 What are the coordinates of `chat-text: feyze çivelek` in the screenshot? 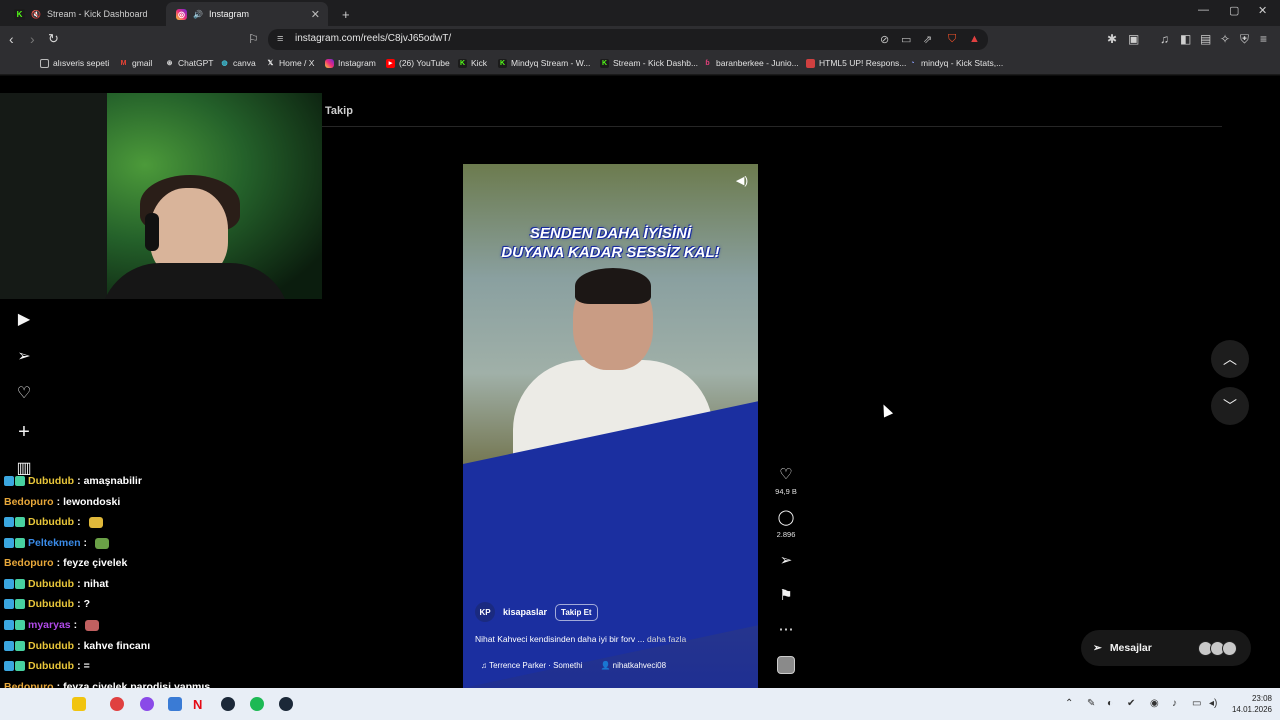 It's located at (95, 563).